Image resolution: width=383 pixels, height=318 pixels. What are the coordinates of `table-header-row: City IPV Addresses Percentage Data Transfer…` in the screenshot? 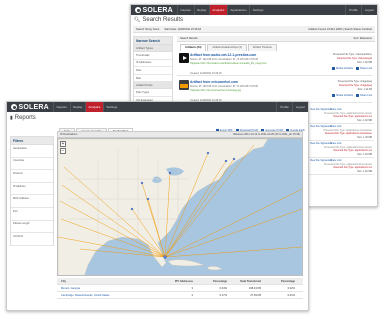 It's located at (180, 281).